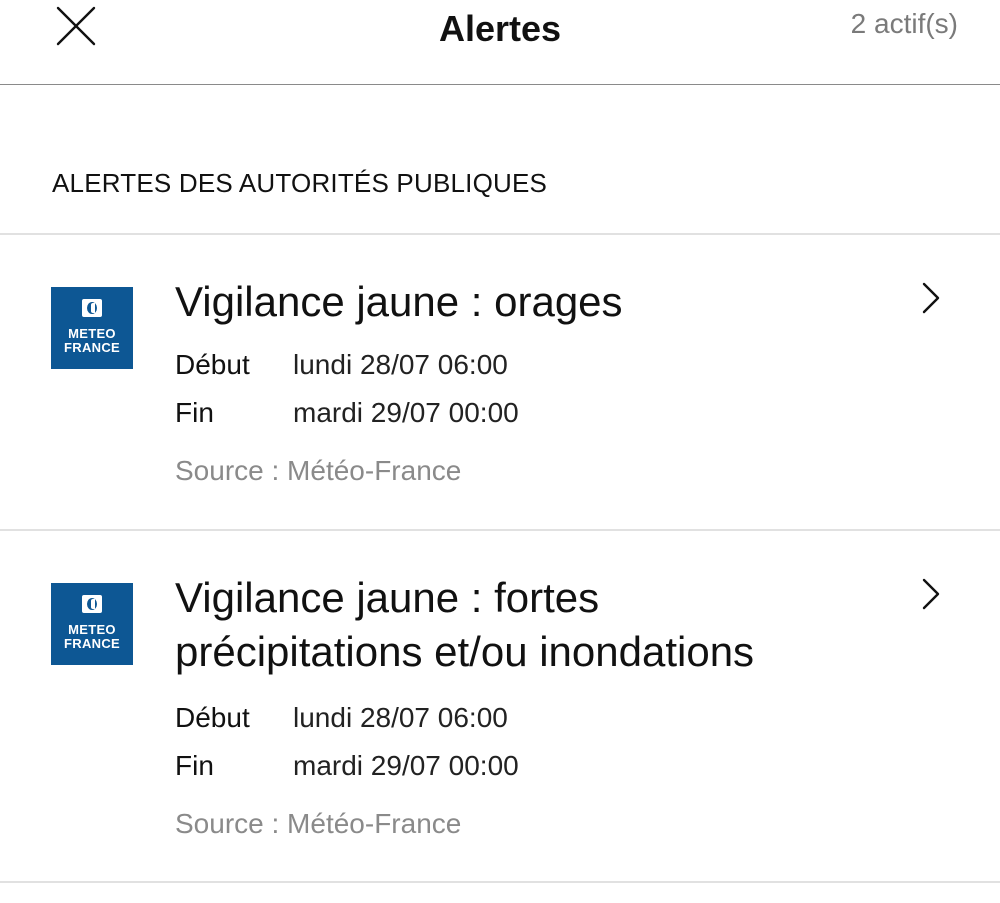  What do you see at coordinates (465, 651) in the screenshot?
I see `alert-title-line: précipitations et/ou inondations` at bounding box center [465, 651].